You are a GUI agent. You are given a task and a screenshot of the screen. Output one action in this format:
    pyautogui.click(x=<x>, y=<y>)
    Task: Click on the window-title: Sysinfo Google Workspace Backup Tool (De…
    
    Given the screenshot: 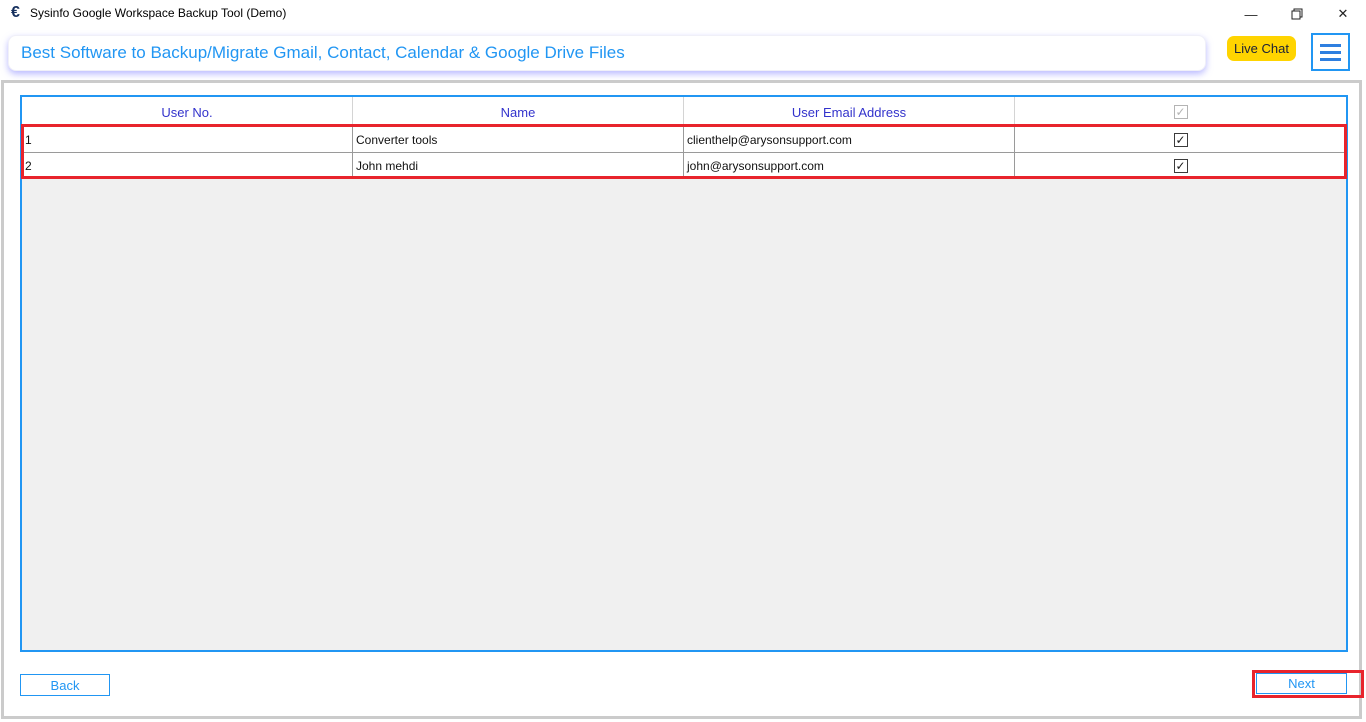 What is the action you would take?
    pyautogui.click(x=158, y=13)
    